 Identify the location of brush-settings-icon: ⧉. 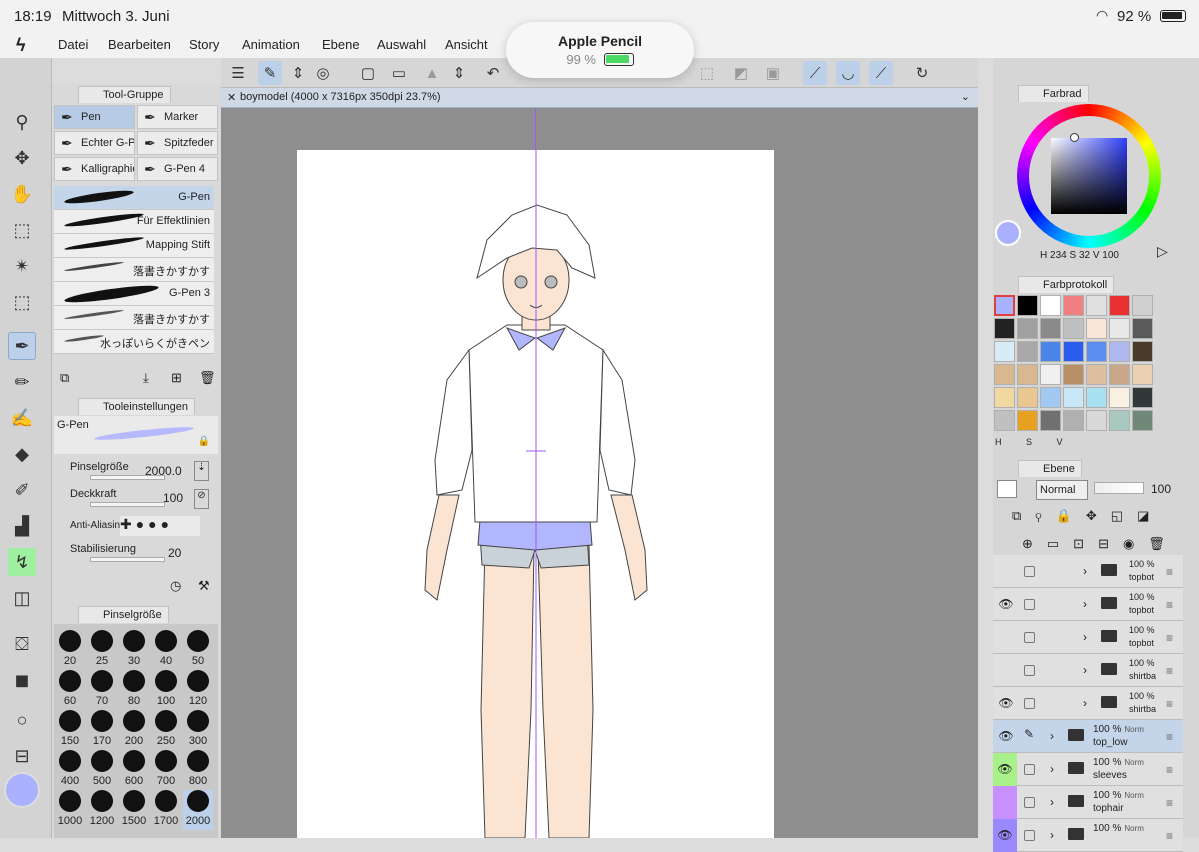
(64, 378).